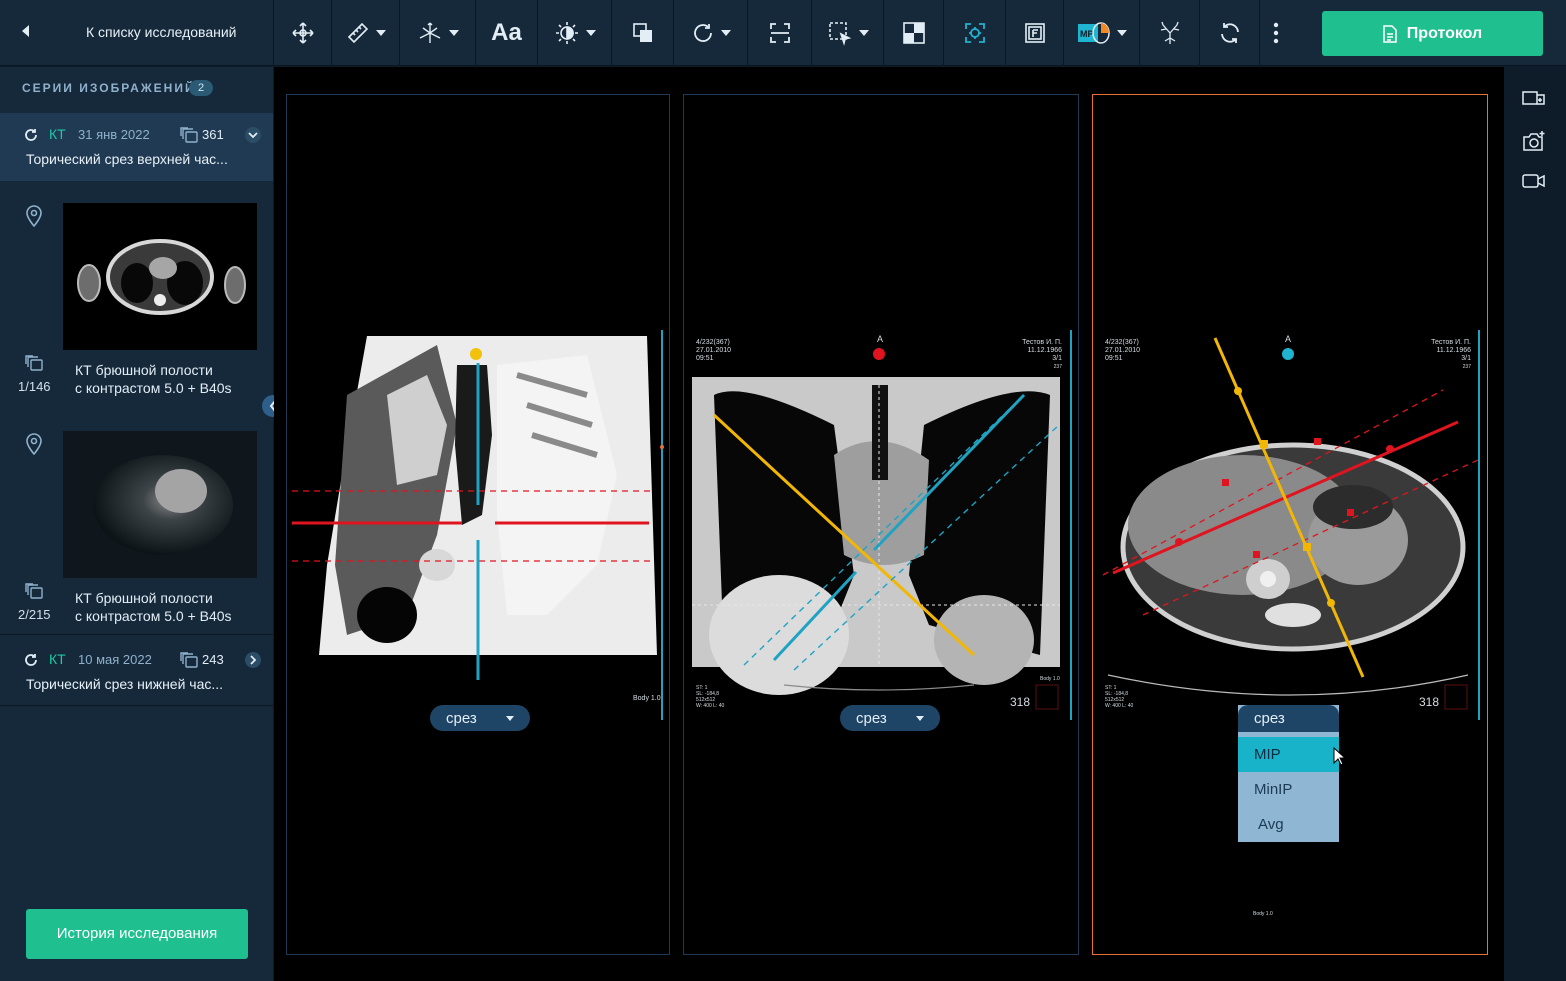 The height and width of the screenshot is (981, 1566). I want to click on vessel-tree-button, so click(1170, 33).